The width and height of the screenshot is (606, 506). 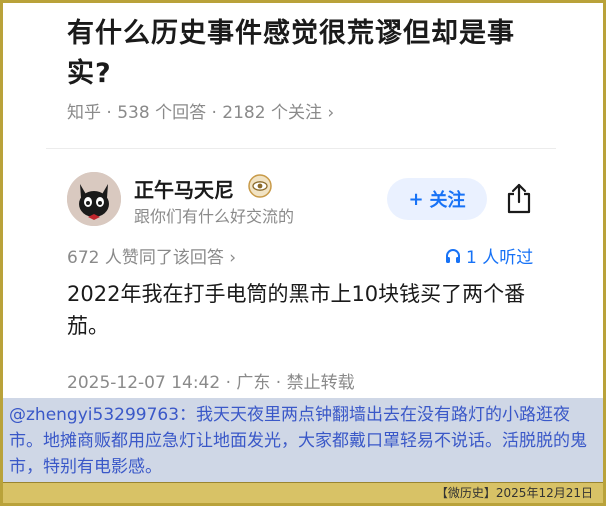 I want to click on question-meta: 知乎 · 538 个回答 · 2182 个关注 ›, so click(x=200, y=110).